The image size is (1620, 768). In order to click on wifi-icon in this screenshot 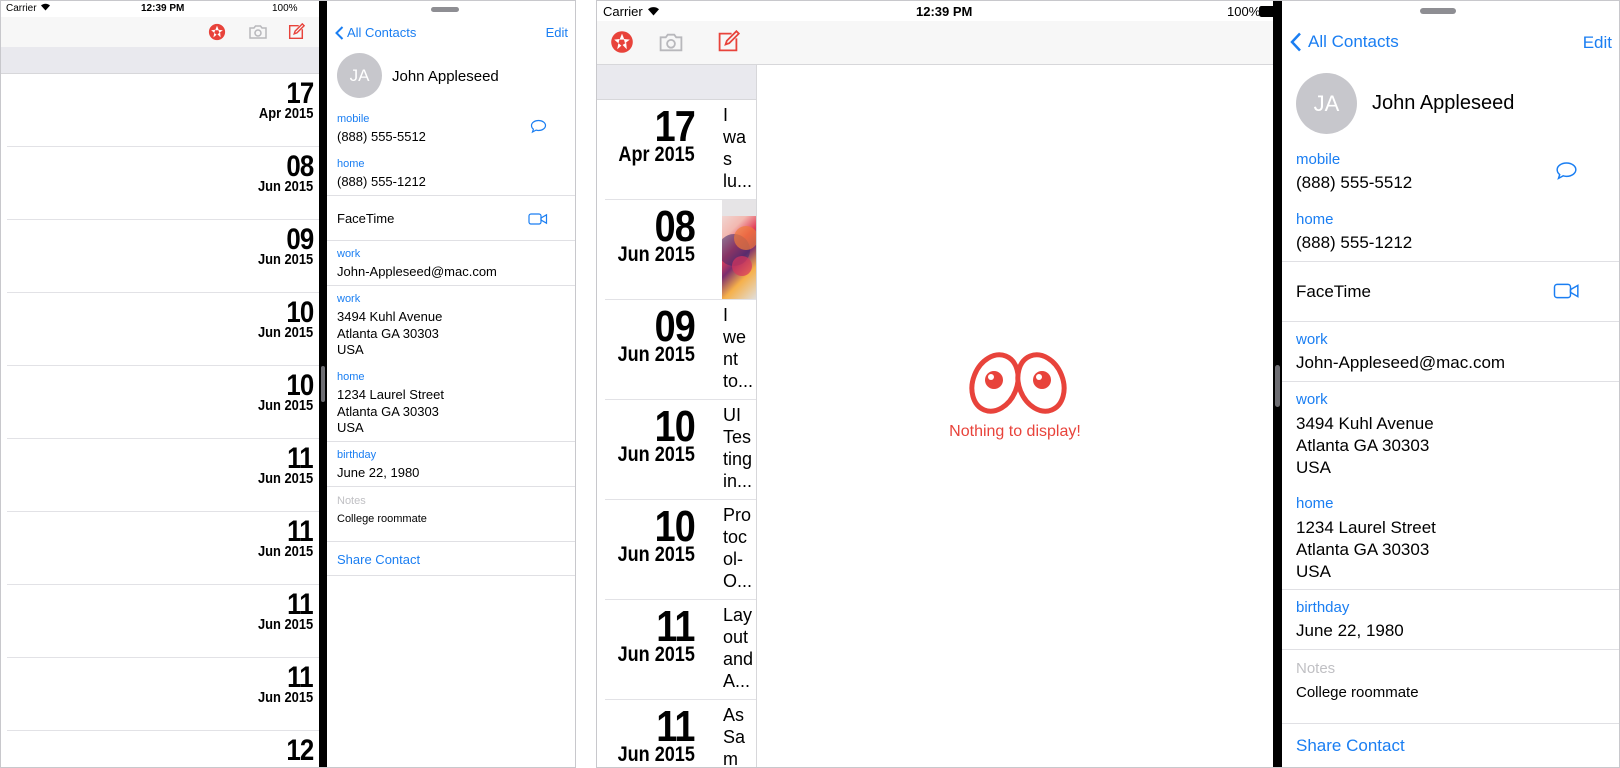, I will do `click(45, 8)`.